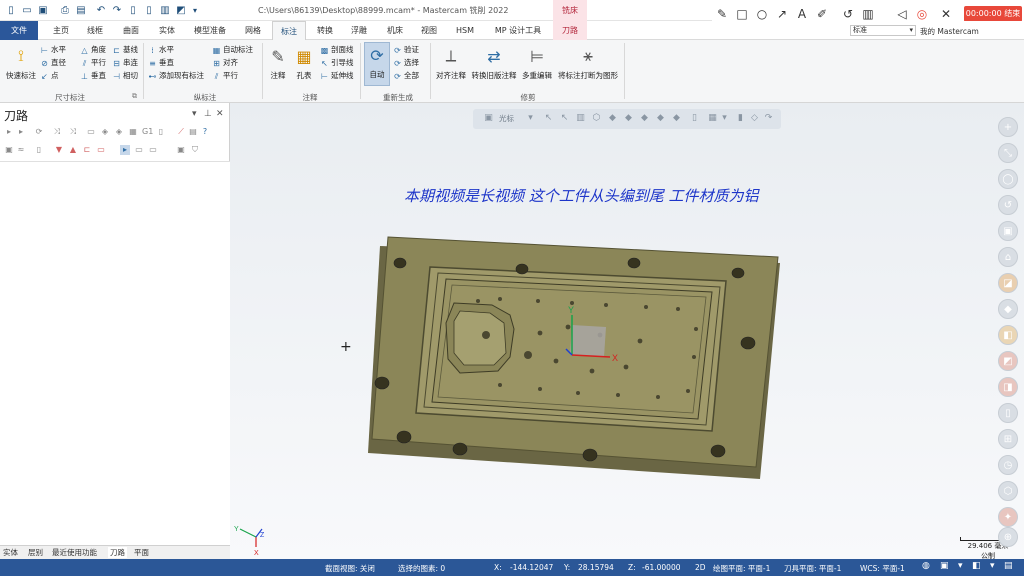 This screenshot has height=576, width=1024. I want to click on note-button: ✎ 注释, so click(278, 62).